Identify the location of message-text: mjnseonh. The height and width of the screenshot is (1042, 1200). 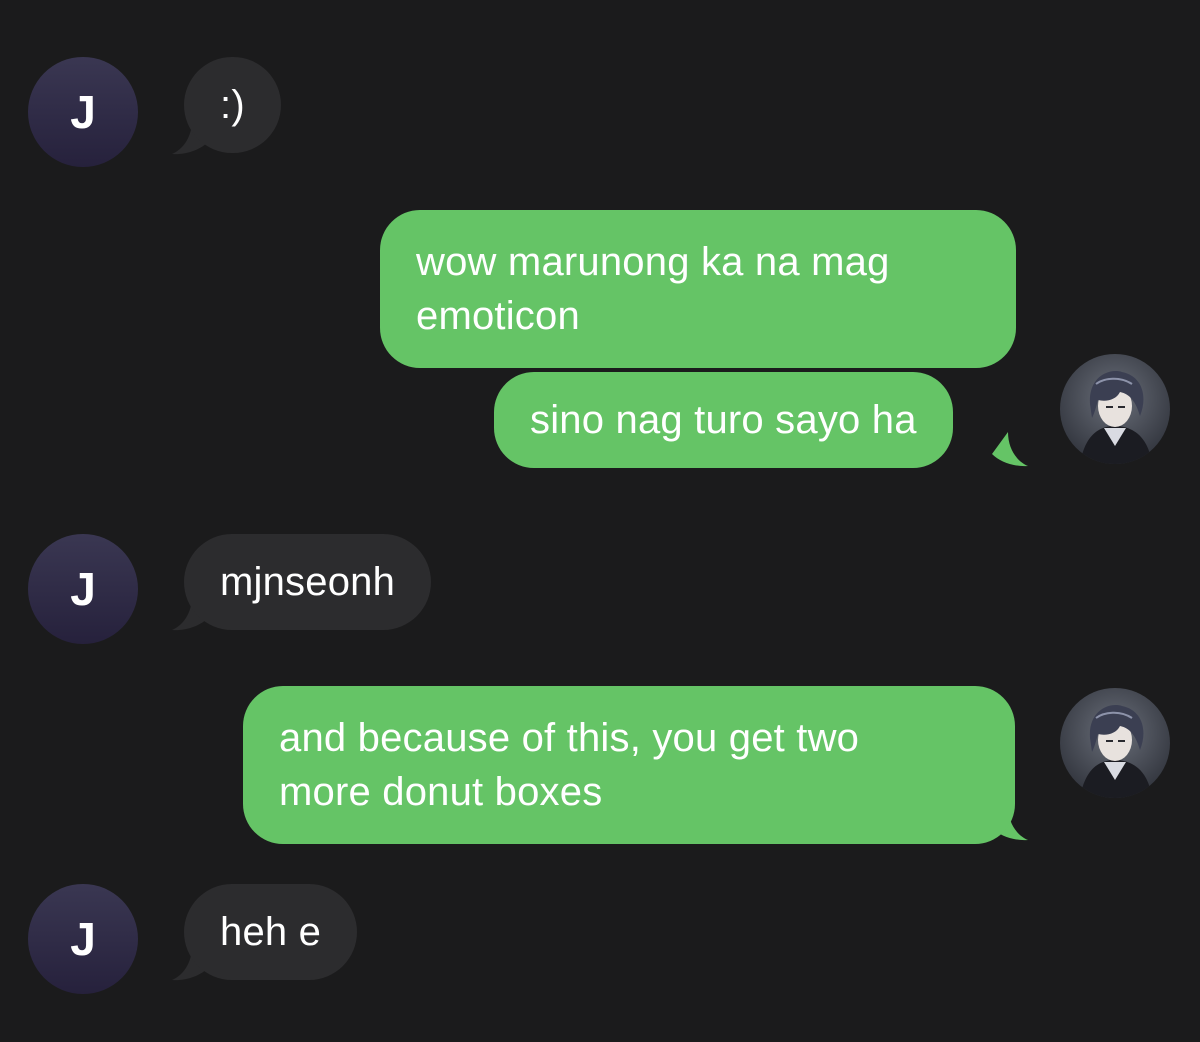
(308, 582).